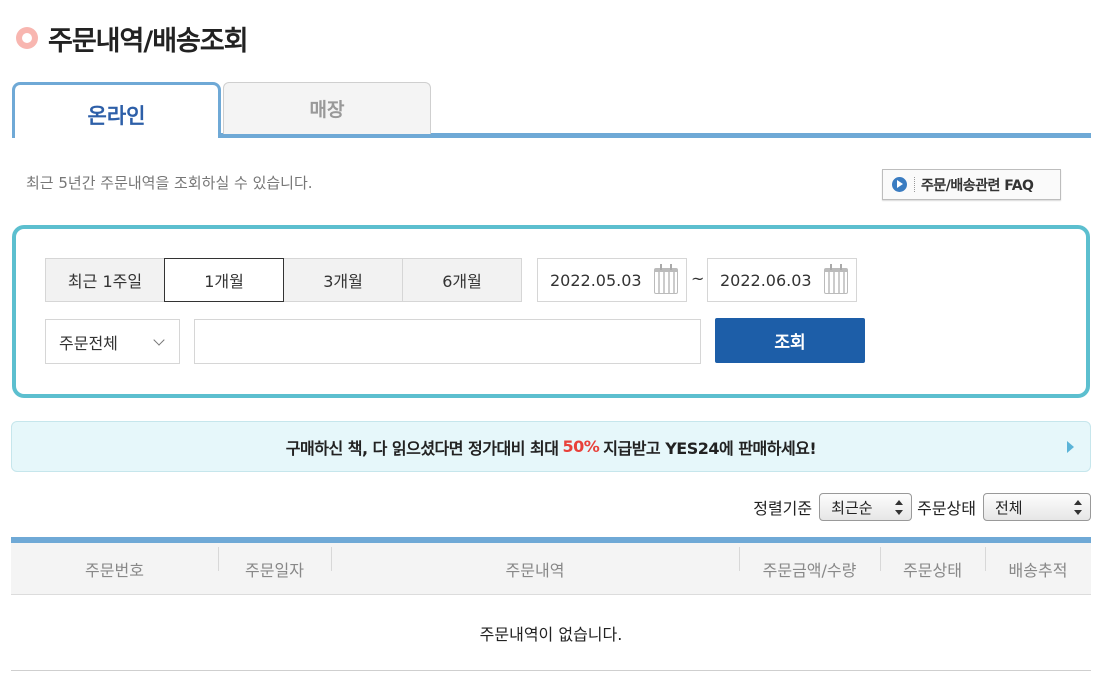 This screenshot has width=1114, height=680. I want to click on title-bullet-icon, so click(27, 38).